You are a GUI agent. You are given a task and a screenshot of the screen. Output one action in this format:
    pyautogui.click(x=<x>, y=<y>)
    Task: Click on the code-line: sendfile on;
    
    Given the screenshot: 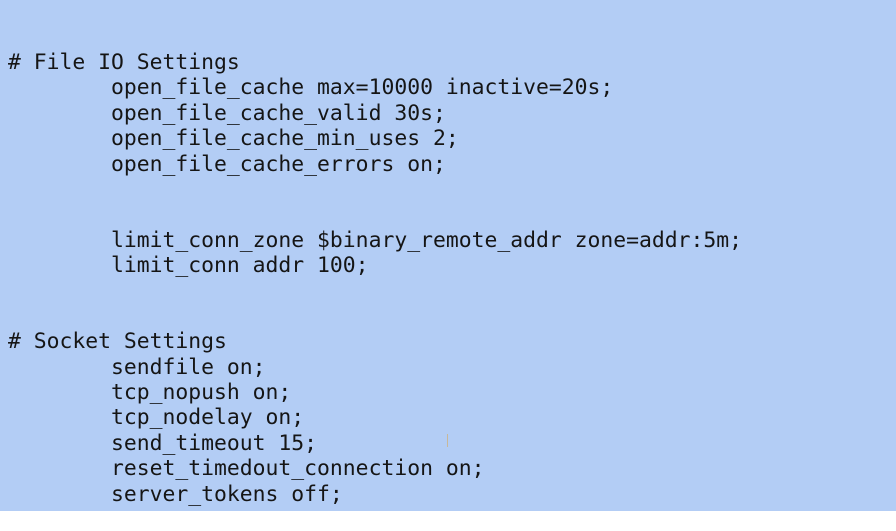 What is the action you would take?
    pyautogui.click(x=188, y=367)
    